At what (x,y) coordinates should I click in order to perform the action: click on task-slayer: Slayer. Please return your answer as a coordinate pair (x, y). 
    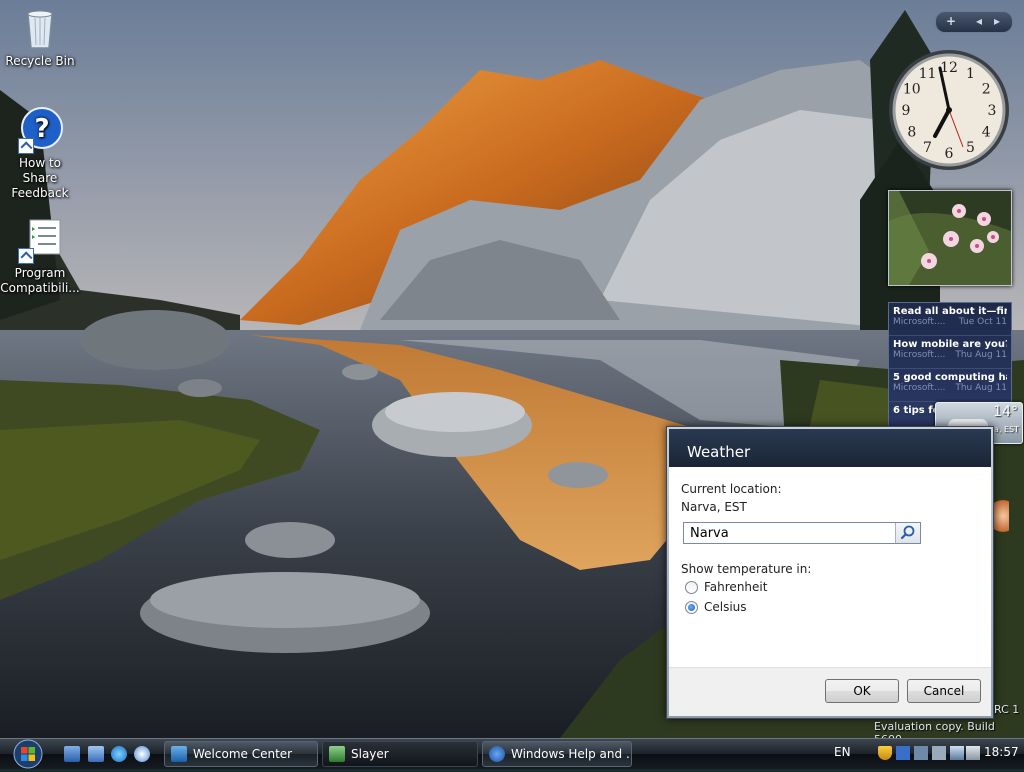
    Looking at the image, I should click on (400, 754).